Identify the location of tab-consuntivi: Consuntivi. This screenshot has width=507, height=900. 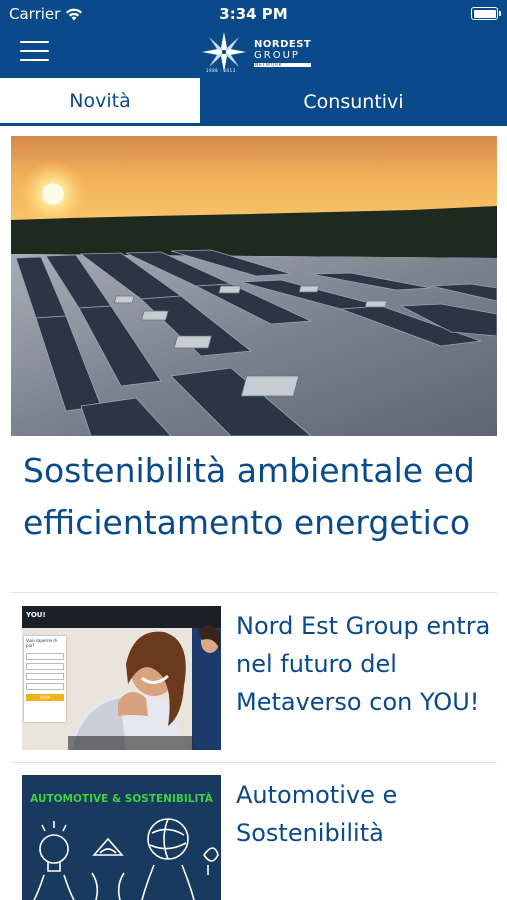
(353, 102).